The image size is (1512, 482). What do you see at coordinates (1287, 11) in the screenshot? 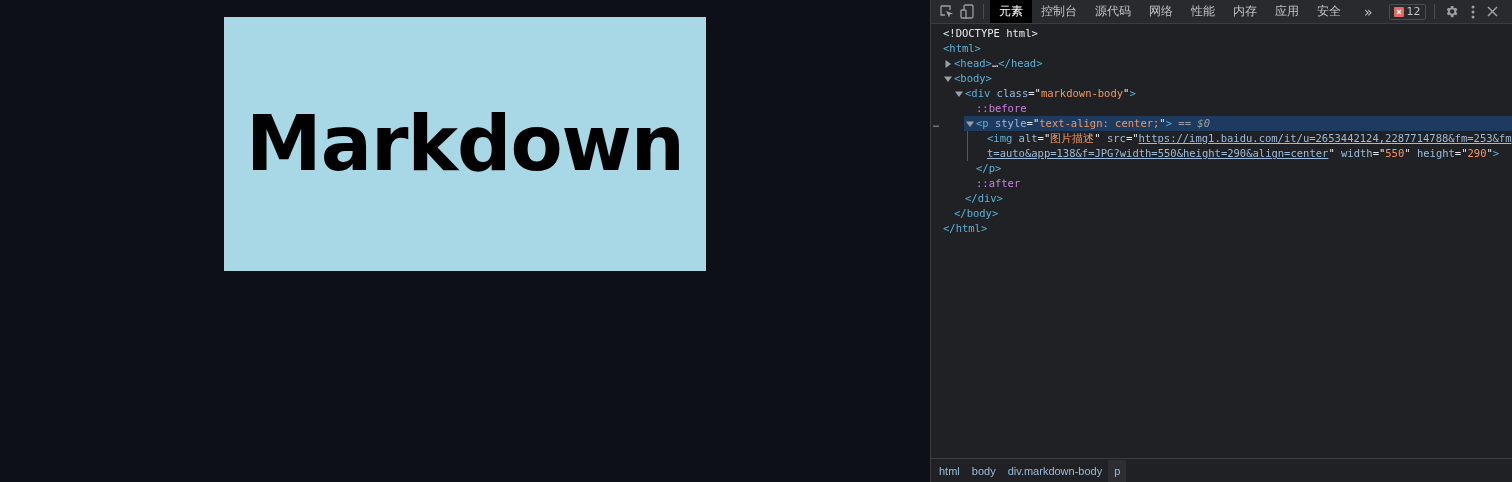
I see `tab: 应用` at bounding box center [1287, 11].